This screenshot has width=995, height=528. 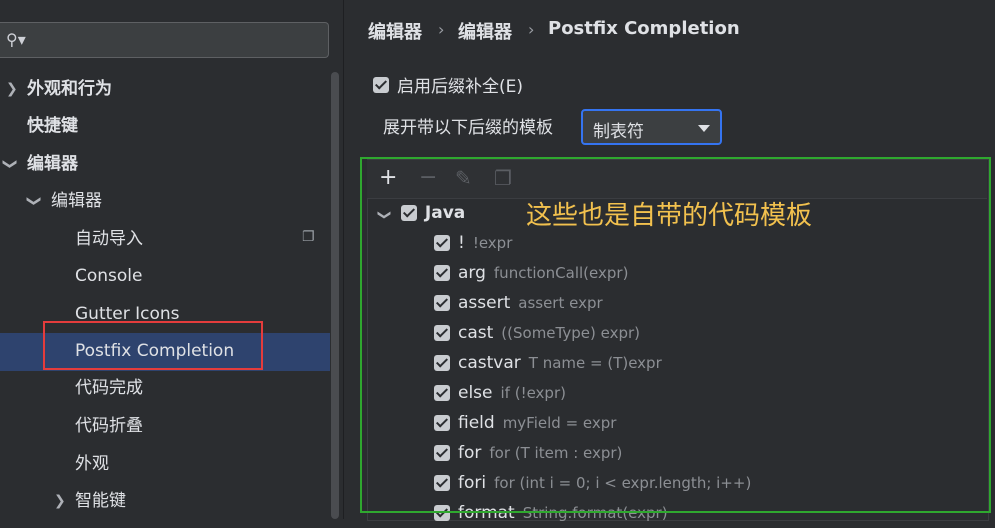 I want to click on sidebar-item-editor: 编辑器, so click(x=52, y=164).